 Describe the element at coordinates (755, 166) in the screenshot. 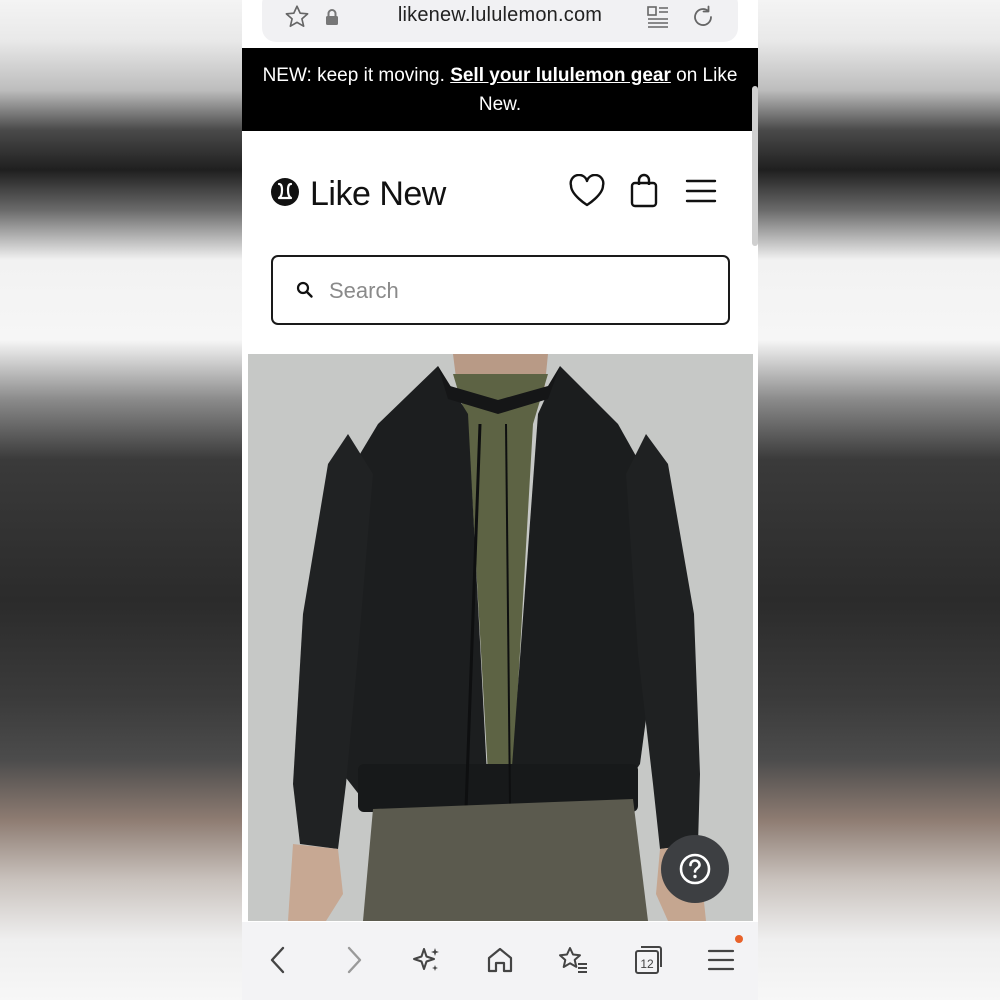

I see `scrollbar` at that location.